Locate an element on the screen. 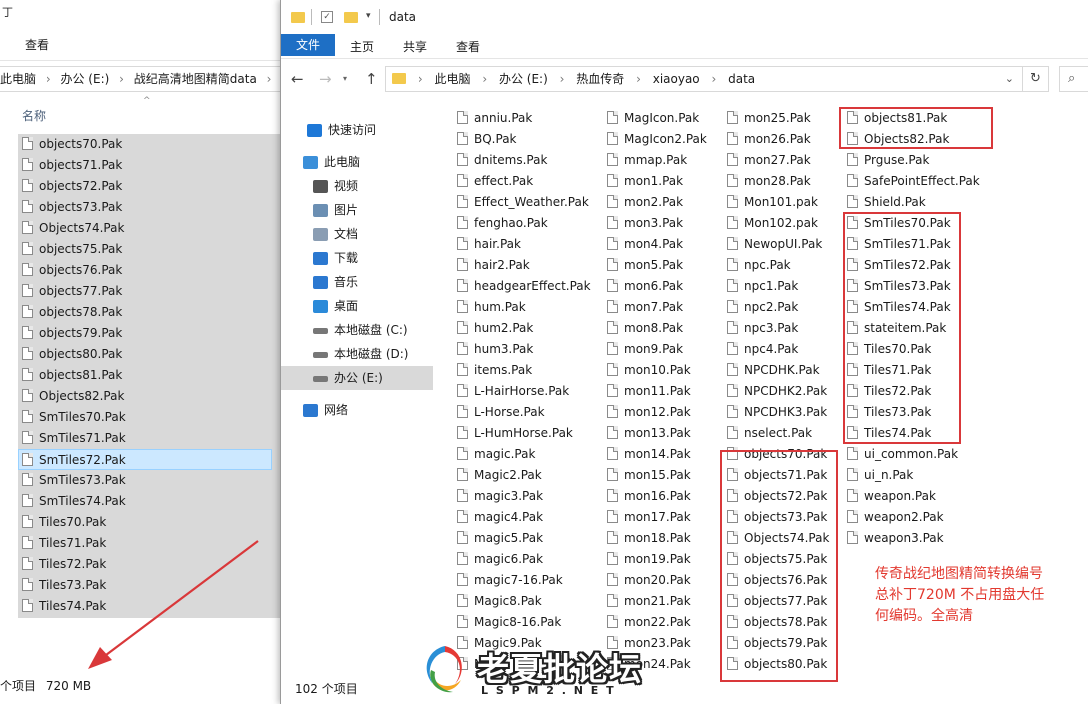  file-item: SafePointEffect.Pak is located at coordinates (913, 181).